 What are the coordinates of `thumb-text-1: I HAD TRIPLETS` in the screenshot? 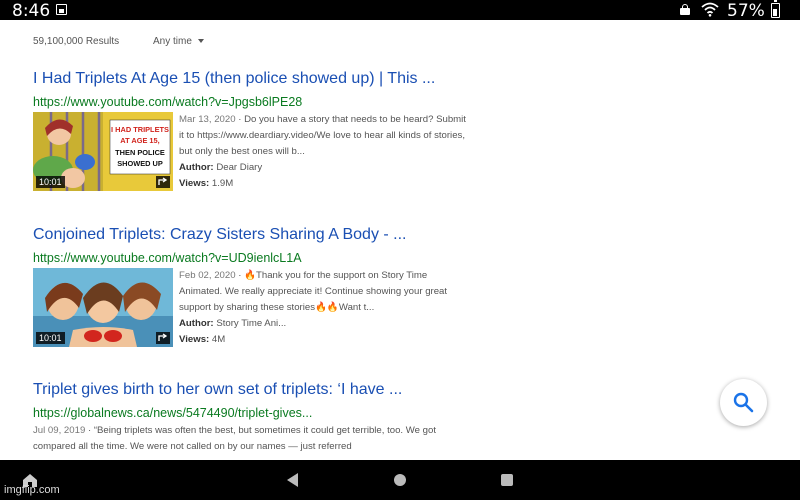 It's located at (140, 129).